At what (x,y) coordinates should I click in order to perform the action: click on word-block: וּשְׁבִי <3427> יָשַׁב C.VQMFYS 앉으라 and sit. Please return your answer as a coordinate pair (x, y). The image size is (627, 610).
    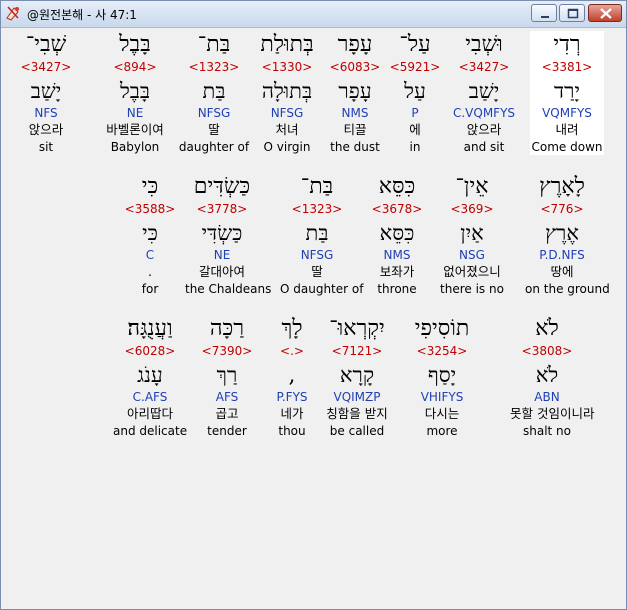
    Looking at the image, I should click on (484, 93).